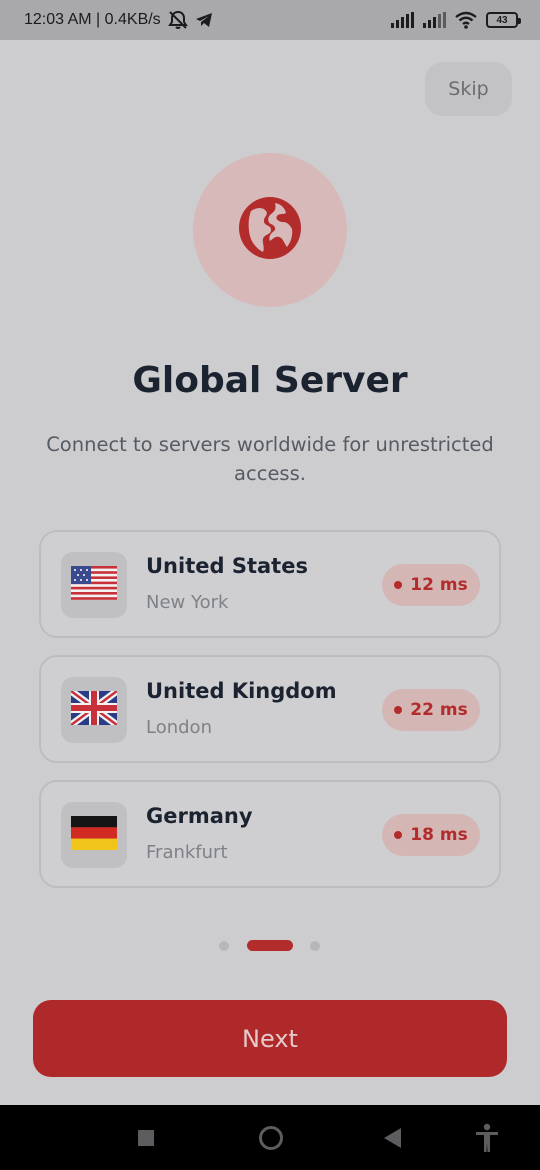 This screenshot has width=540, height=1170. I want to click on page-indicator, so click(270, 946).